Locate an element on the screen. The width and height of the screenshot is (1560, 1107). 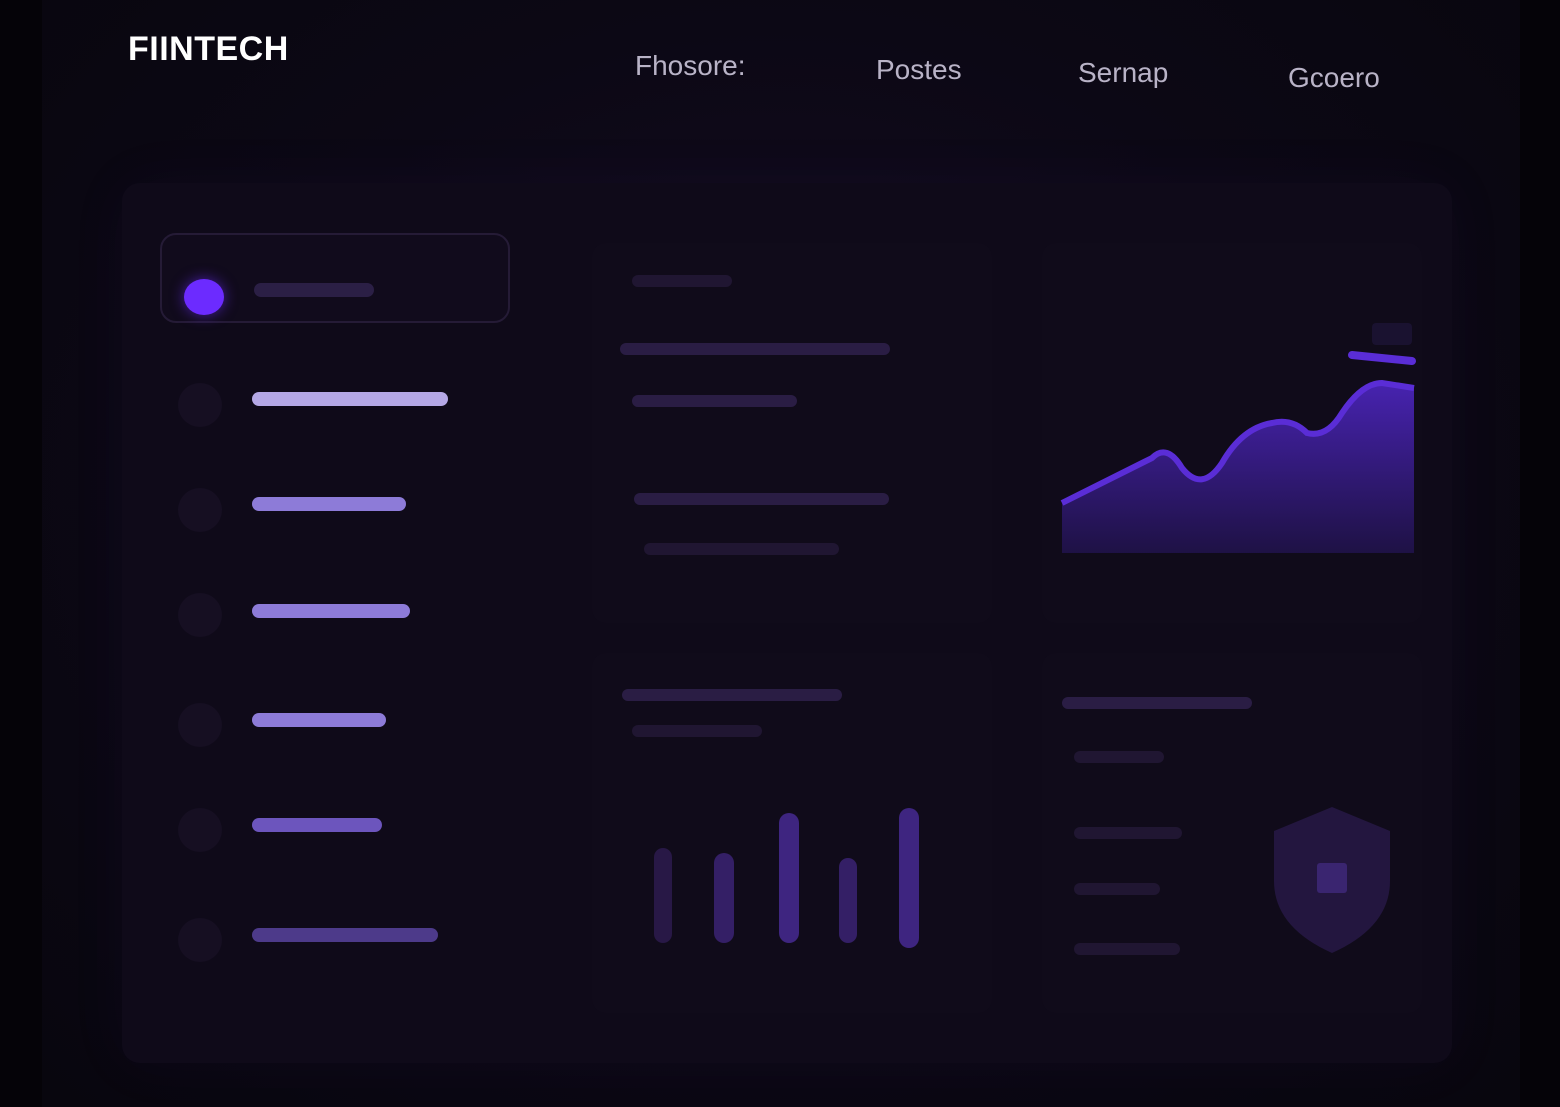
nav-item-1: Fhosore: is located at coordinates (690, 66).